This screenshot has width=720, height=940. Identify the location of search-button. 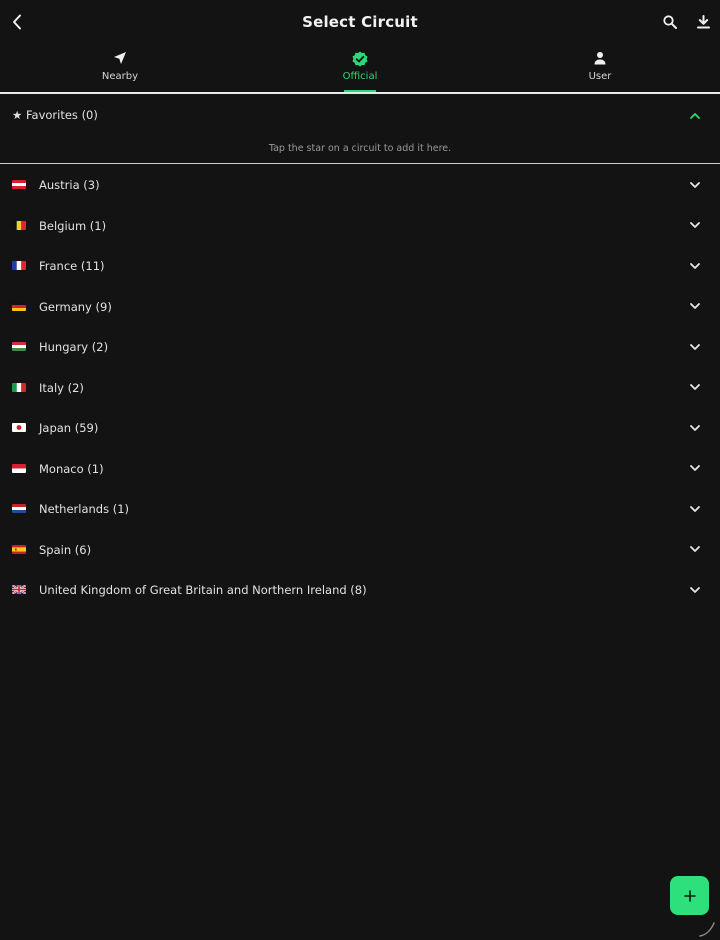
(670, 22).